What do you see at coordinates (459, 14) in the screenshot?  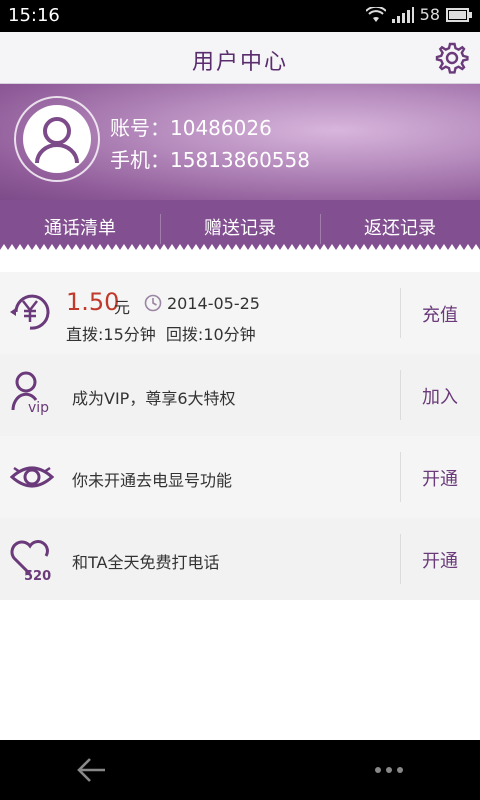 I see `battery-icon` at bounding box center [459, 14].